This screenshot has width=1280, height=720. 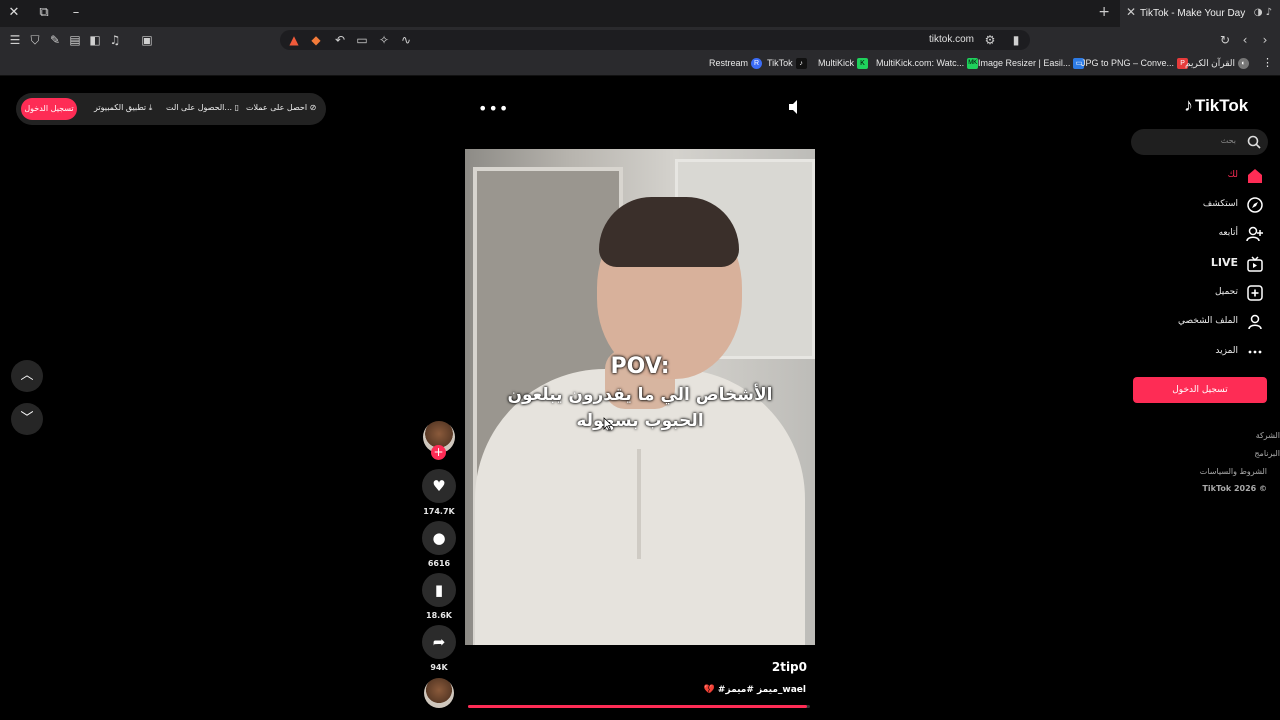 What do you see at coordinates (95, 40) in the screenshot?
I see `sidebar-icon: ◧` at bounding box center [95, 40].